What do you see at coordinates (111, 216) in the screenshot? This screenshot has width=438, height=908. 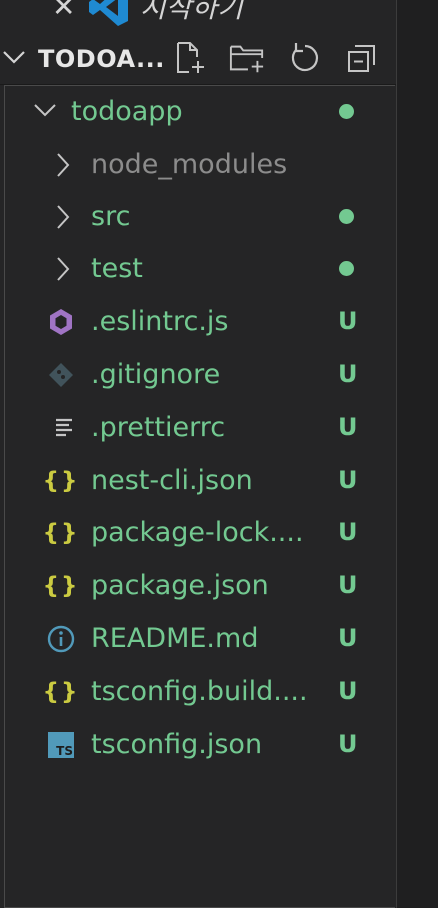 I see `folder-label: src` at bounding box center [111, 216].